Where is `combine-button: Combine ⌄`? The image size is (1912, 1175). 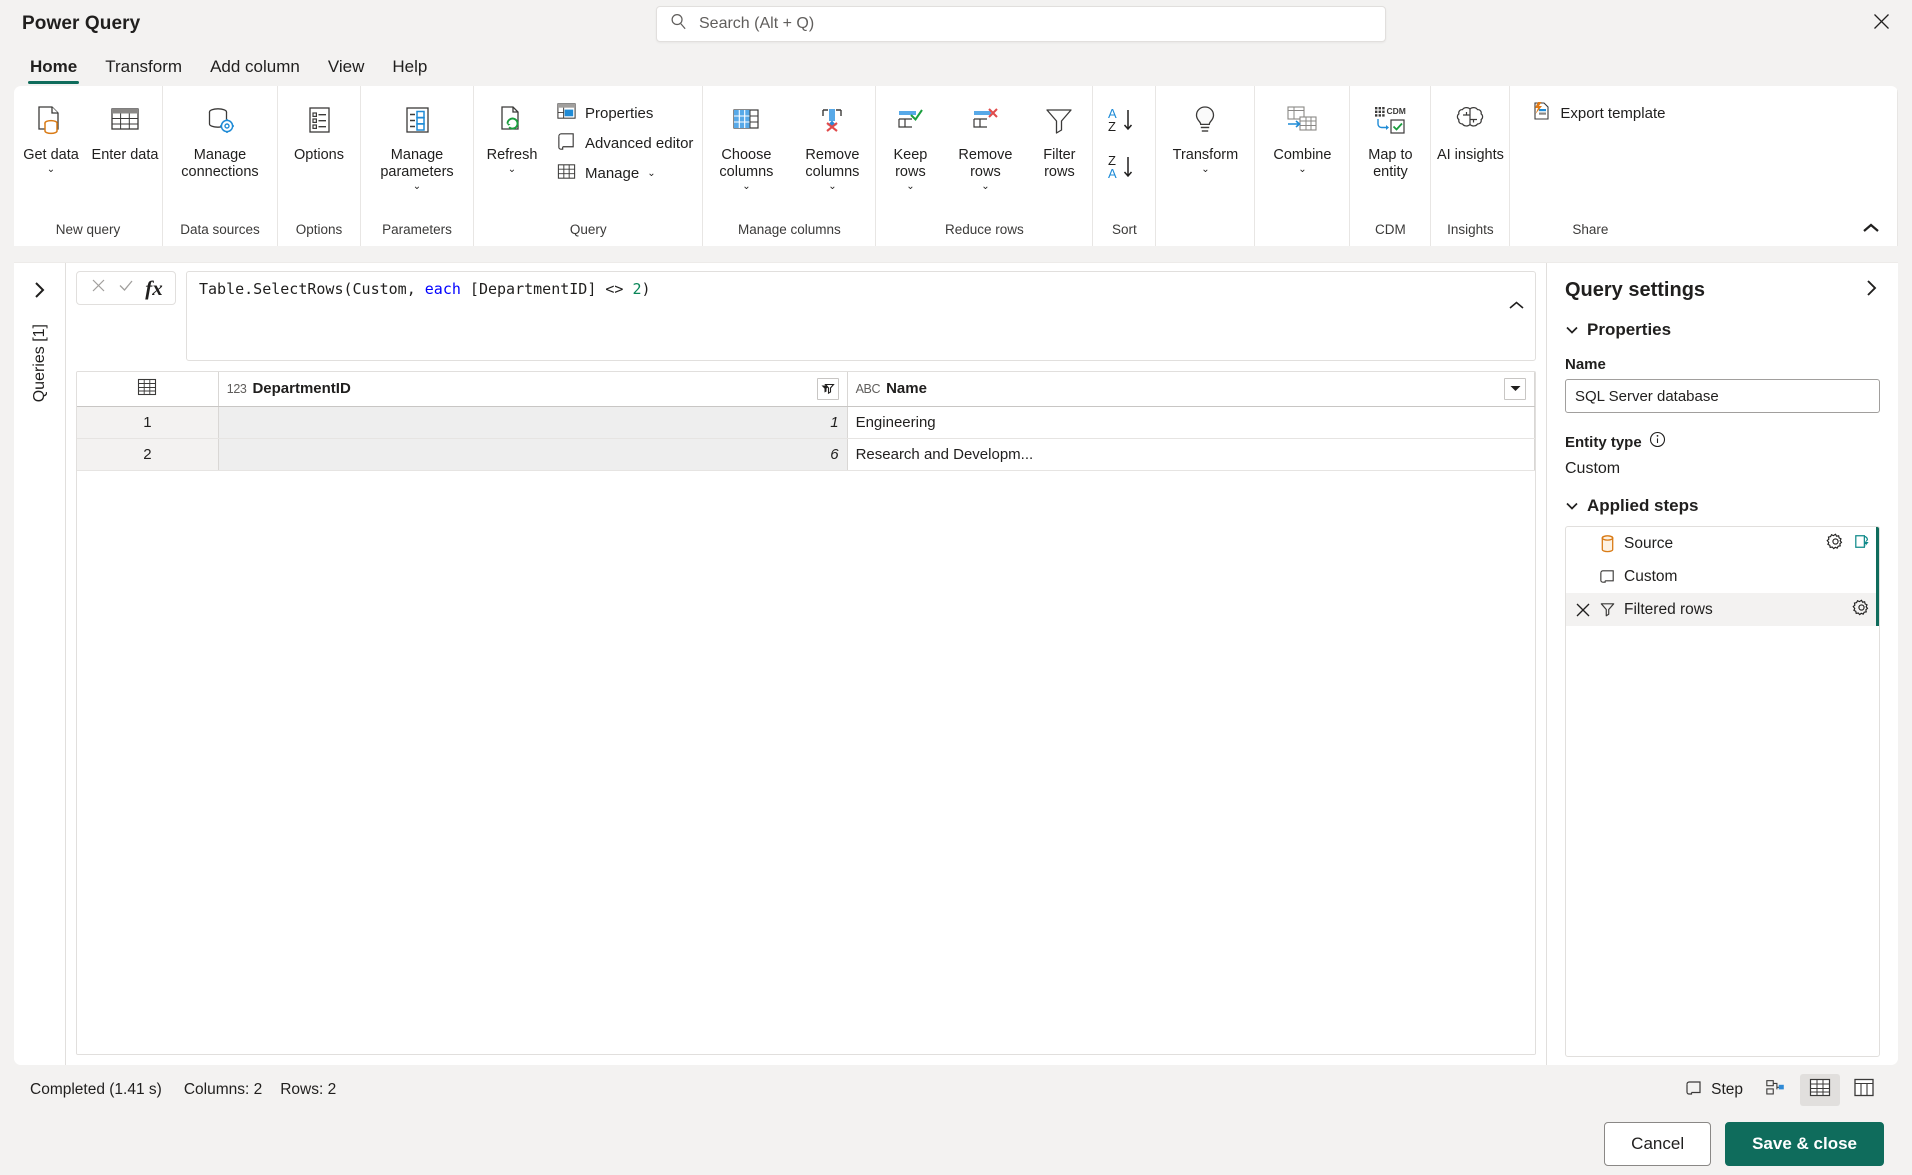
combine-button: Combine ⌄ is located at coordinates (1302, 143).